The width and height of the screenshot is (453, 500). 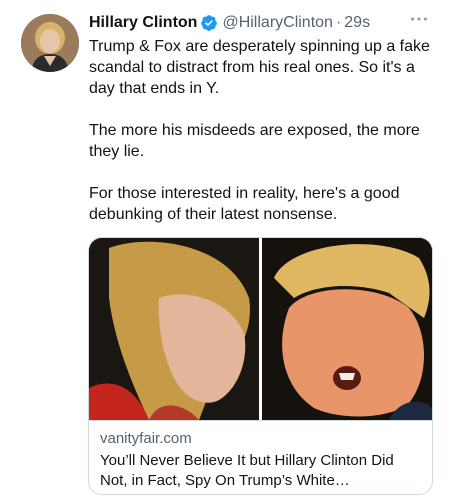 I want to click on tweet-header: Hillary Clinton @HillaryClinton · 29s, so click(x=261, y=23).